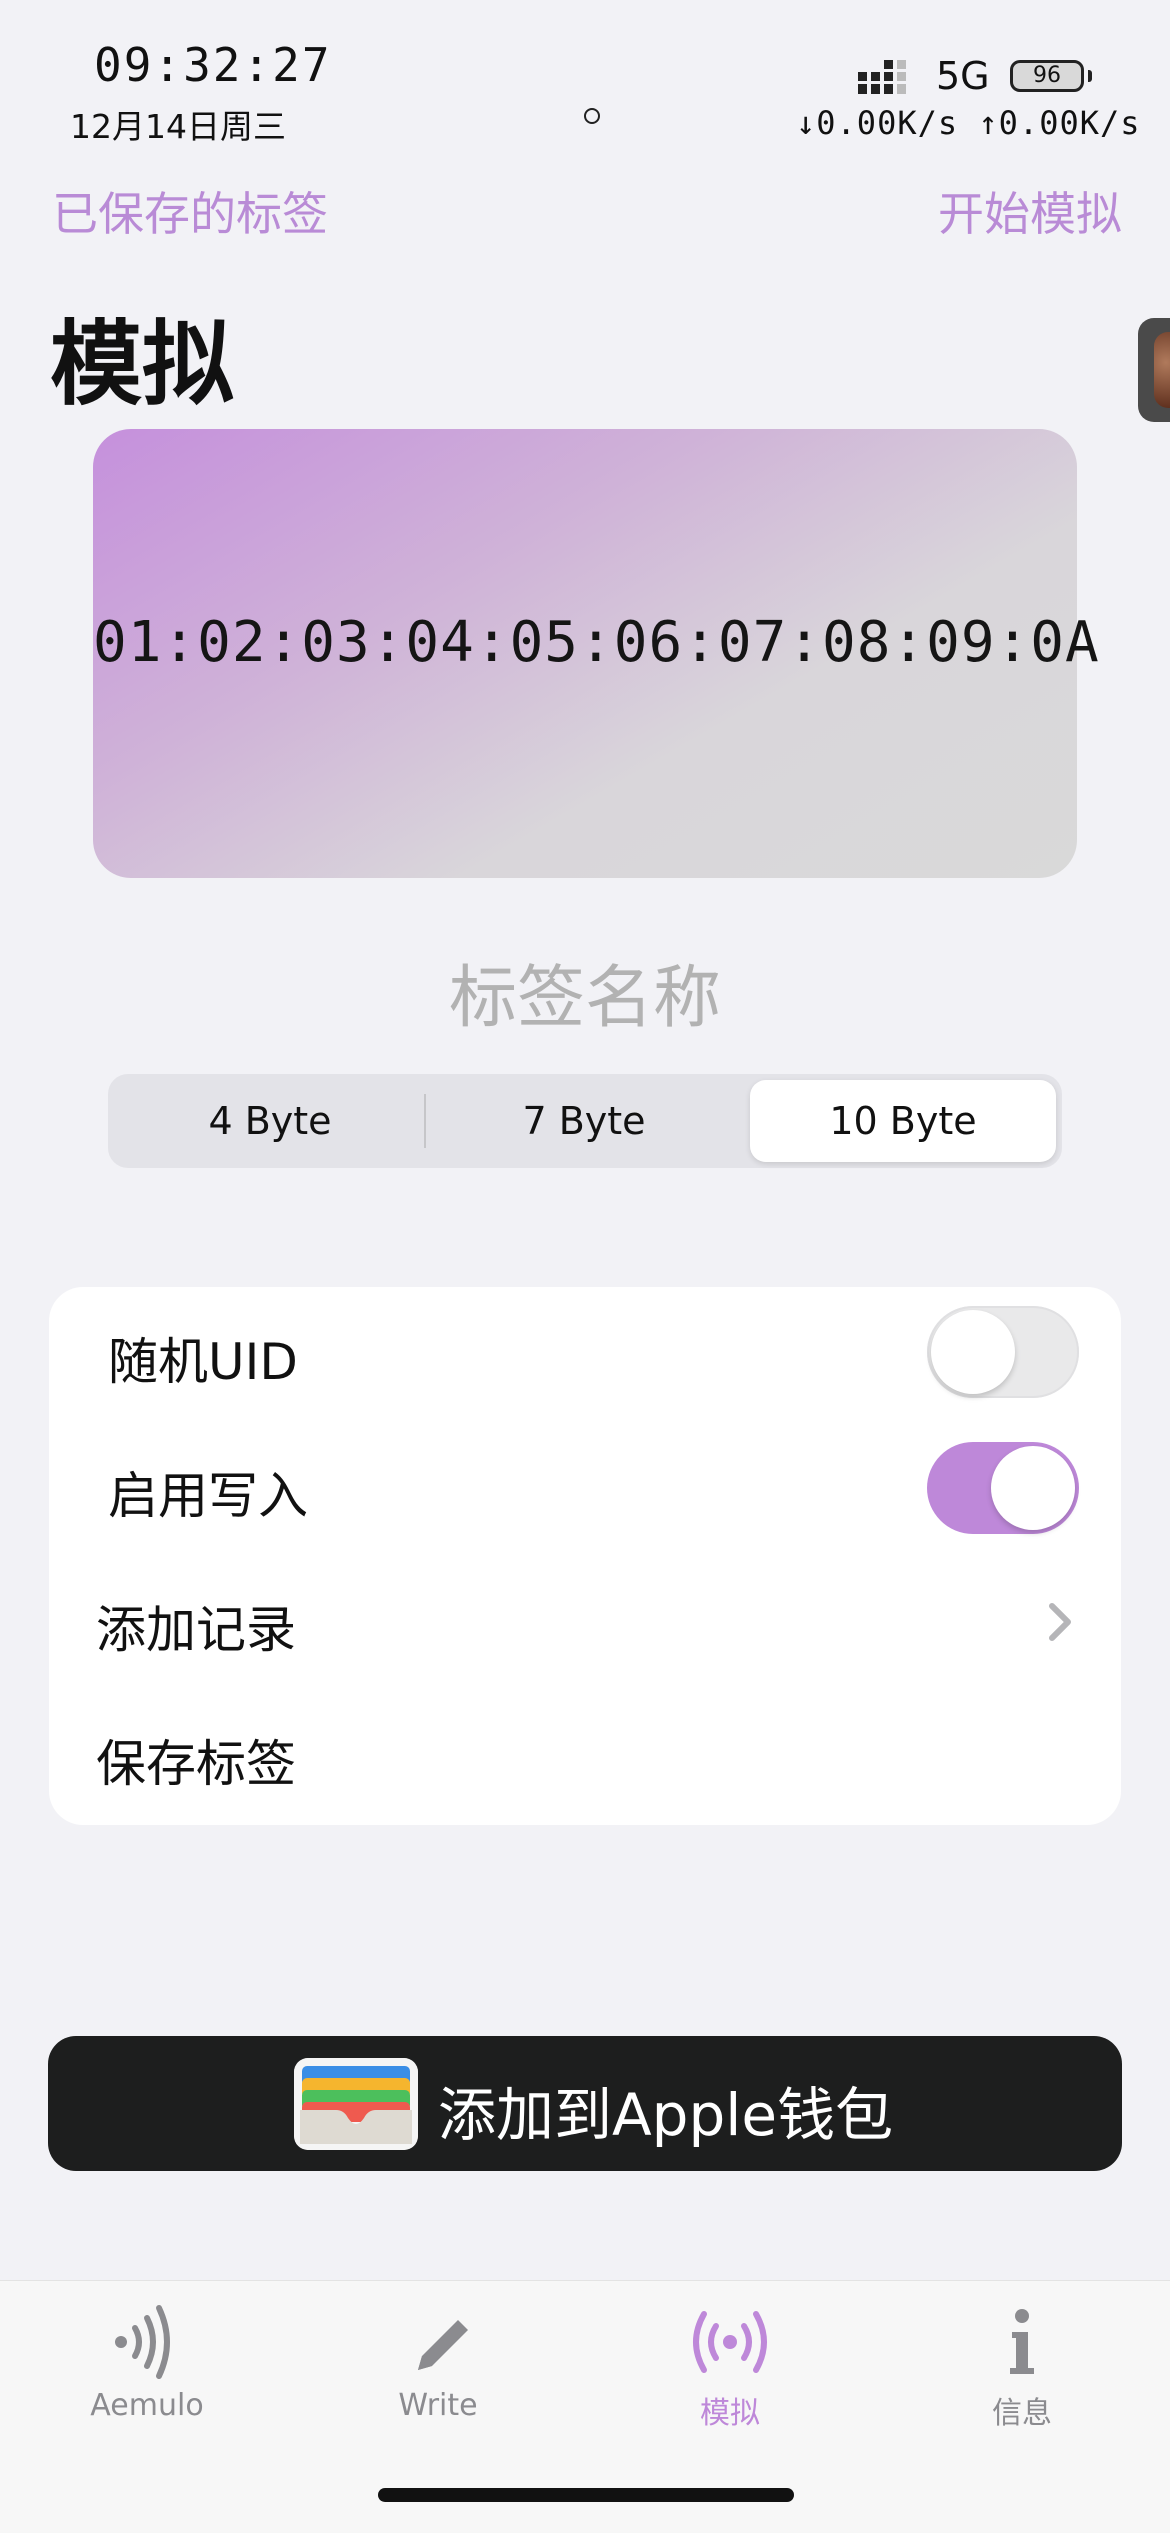  I want to click on enable-write-toggle-knob, so click(1033, 1488).